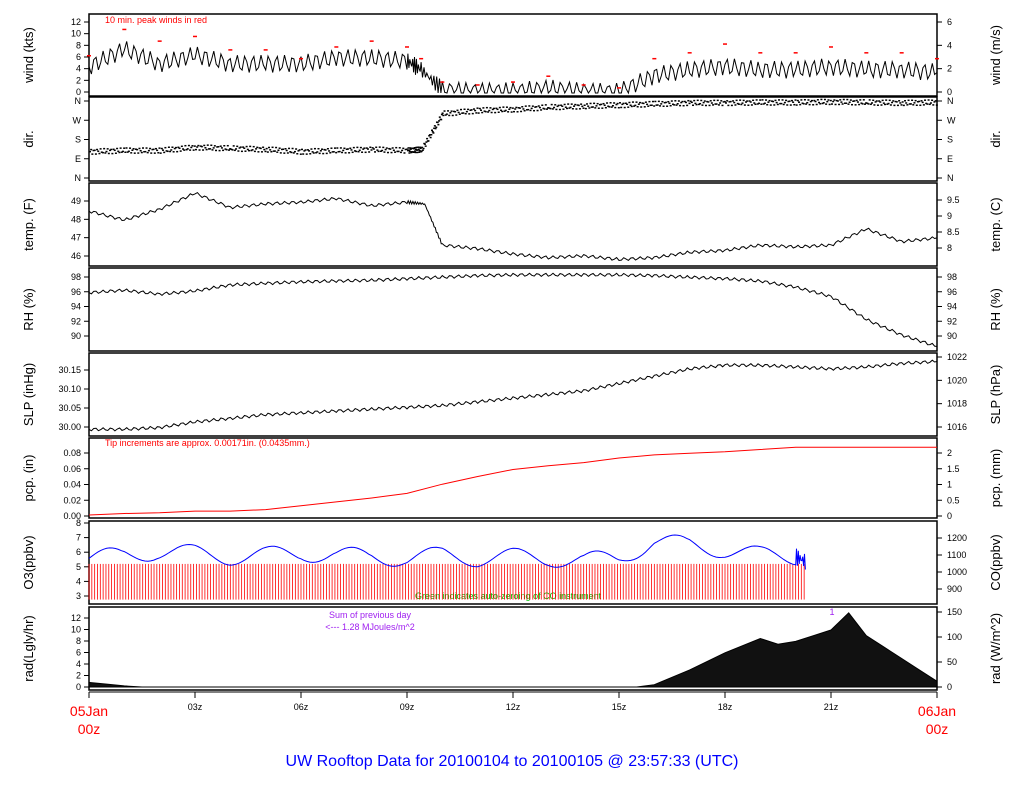  Describe the element at coordinates (995, 309) in the screenshot. I see `y-right-axis-label: RH (%)` at that location.